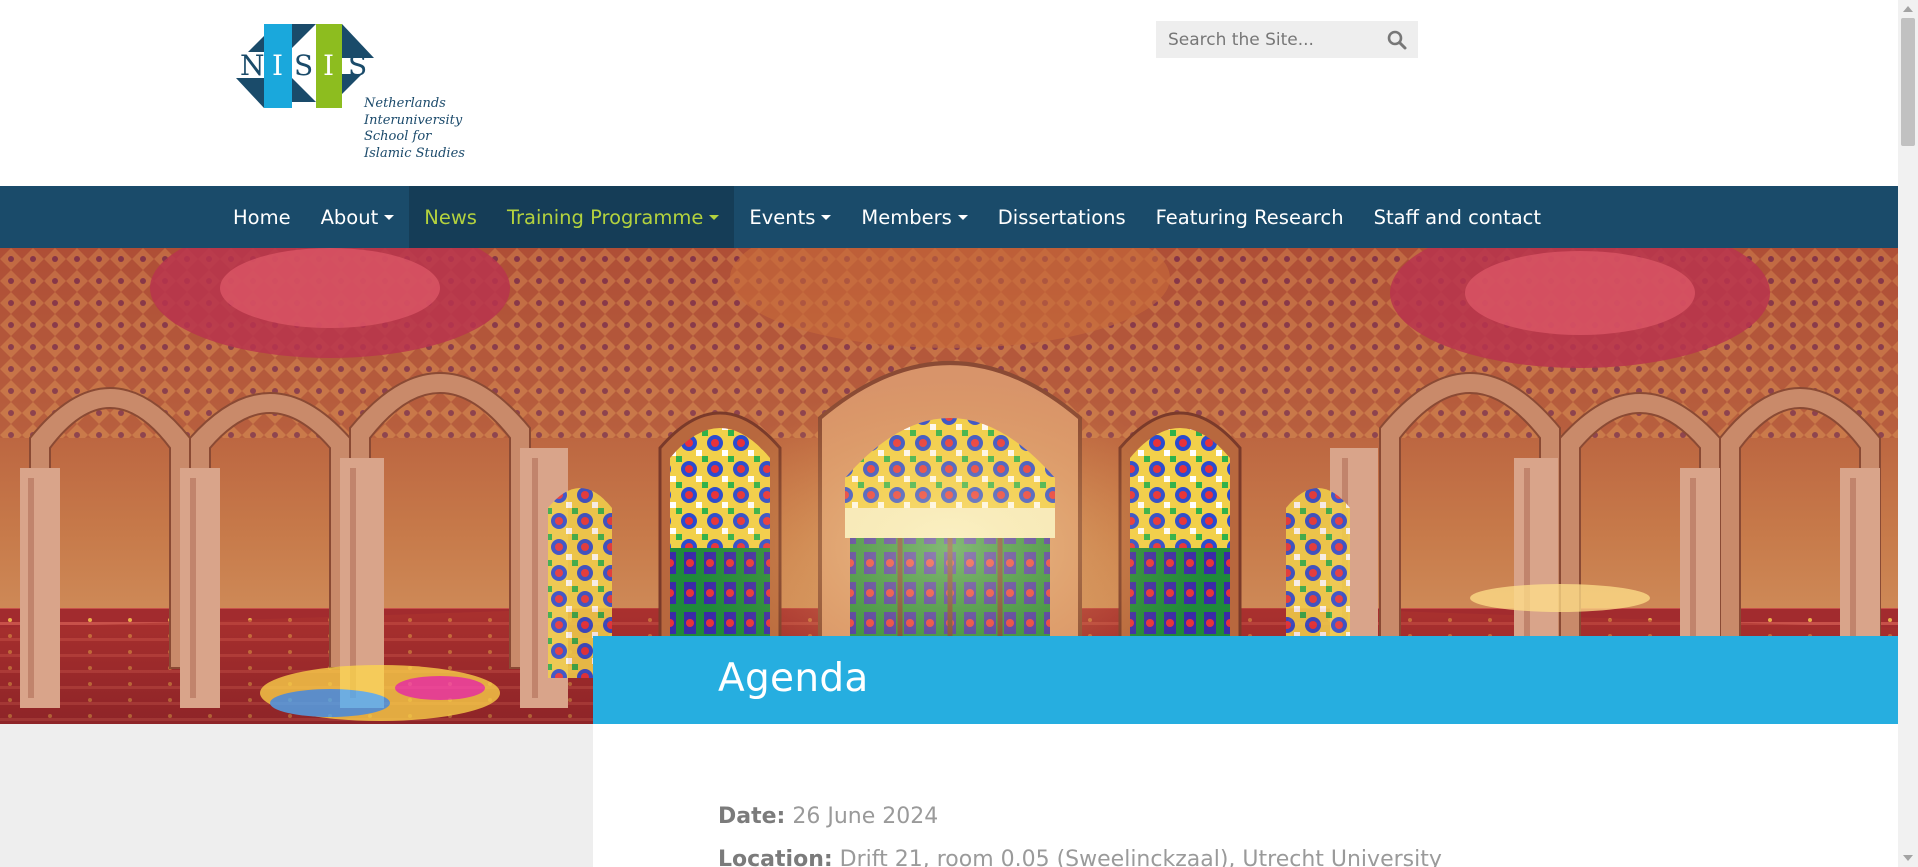  I want to click on nav-item-about: About, so click(358, 217).